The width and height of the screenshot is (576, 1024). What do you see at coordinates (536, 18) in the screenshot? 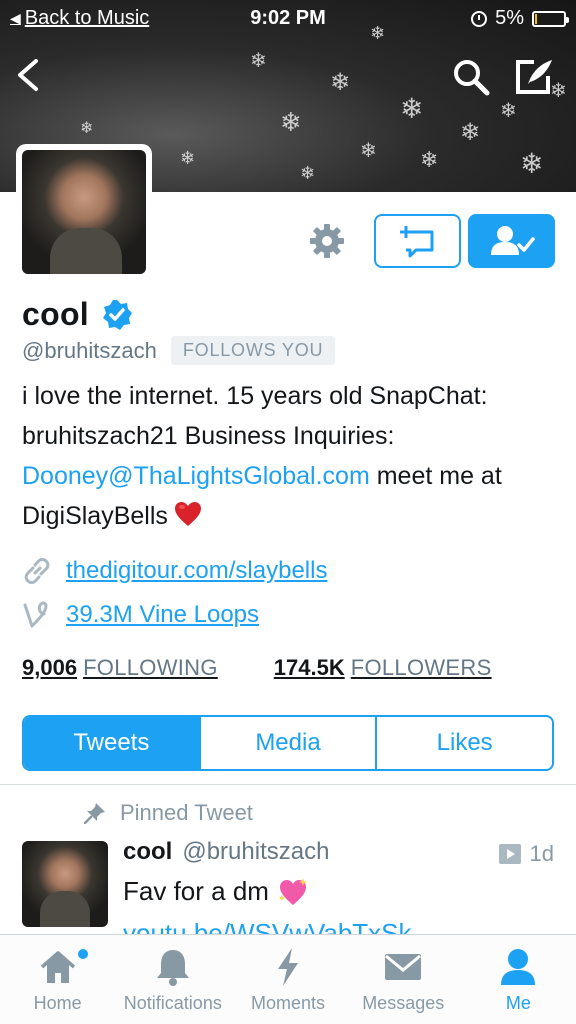
I see `battery-level-fill` at bounding box center [536, 18].